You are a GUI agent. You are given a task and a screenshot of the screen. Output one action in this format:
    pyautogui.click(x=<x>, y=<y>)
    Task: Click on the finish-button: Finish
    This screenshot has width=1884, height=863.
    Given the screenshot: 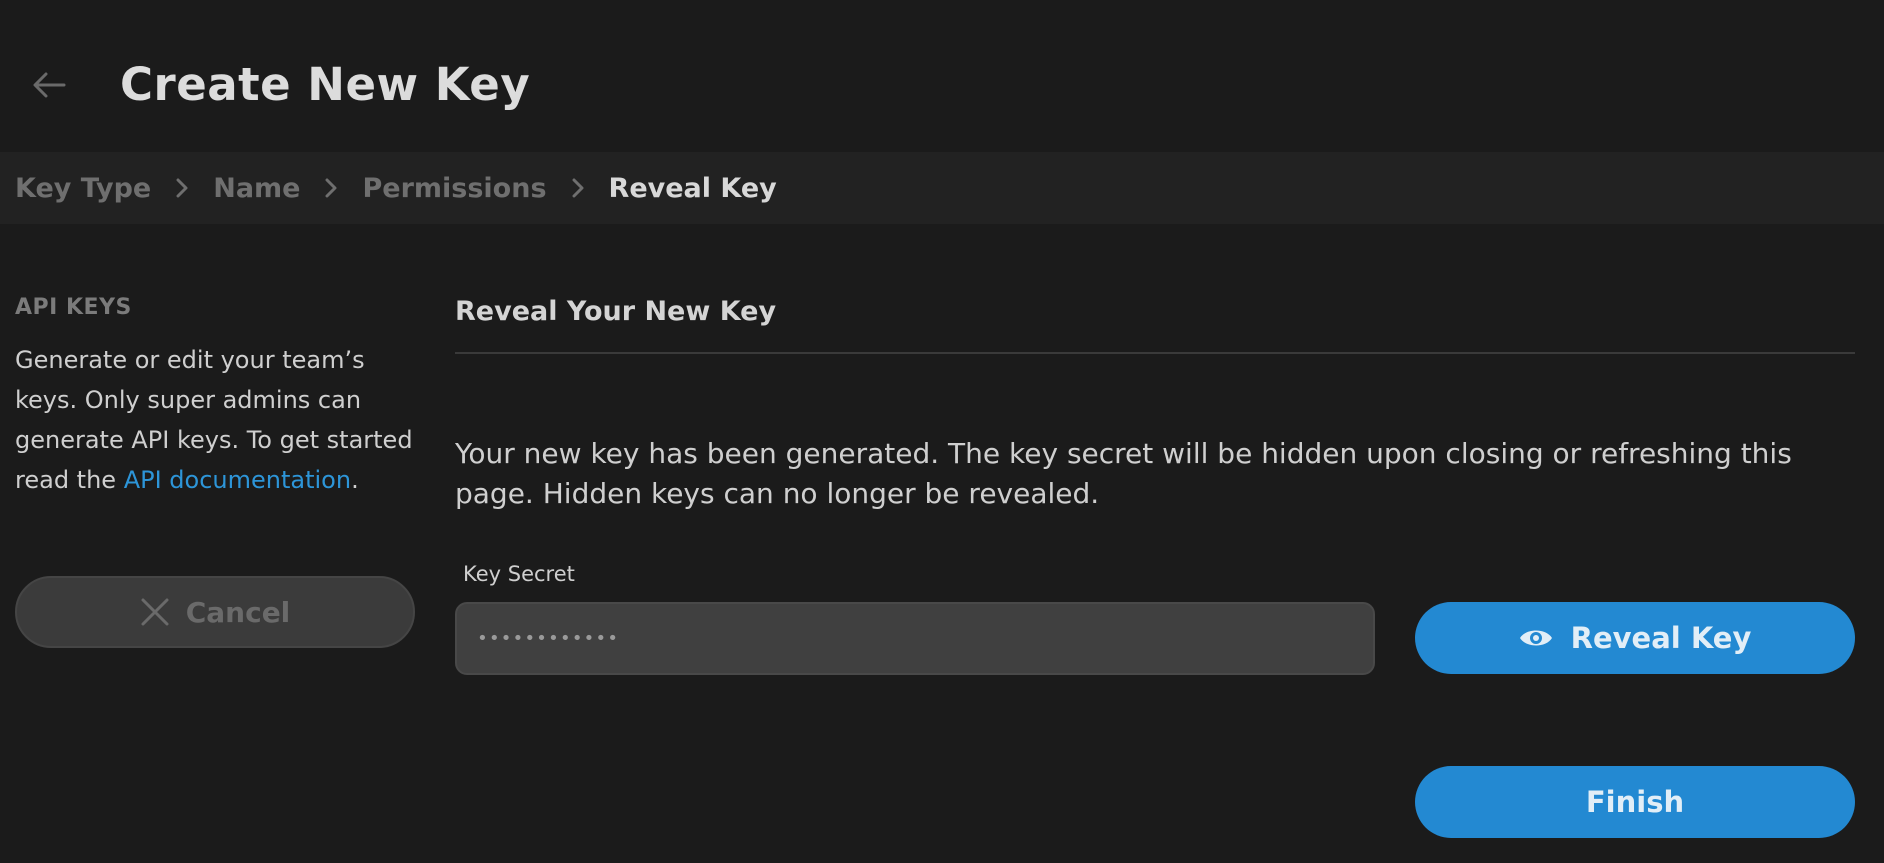 What is the action you would take?
    pyautogui.click(x=1635, y=802)
    